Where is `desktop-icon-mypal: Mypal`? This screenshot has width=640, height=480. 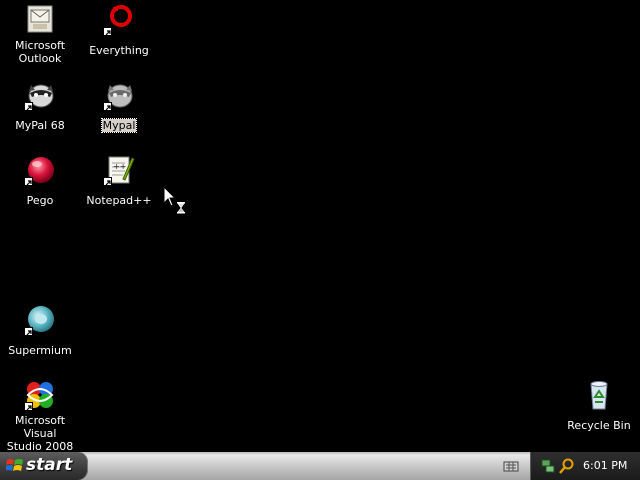
desktop-icon-mypal: Mypal is located at coordinates (119, 106).